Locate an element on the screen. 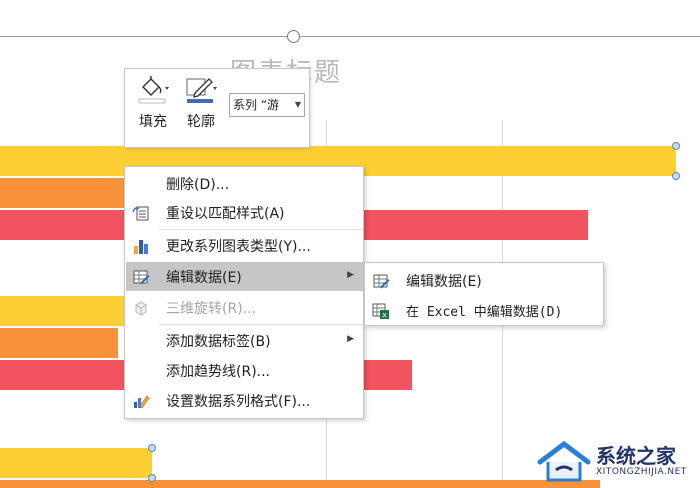 This screenshot has width=700, height=488. series-selector-value: 系列 “游 is located at coordinates (256, 105).